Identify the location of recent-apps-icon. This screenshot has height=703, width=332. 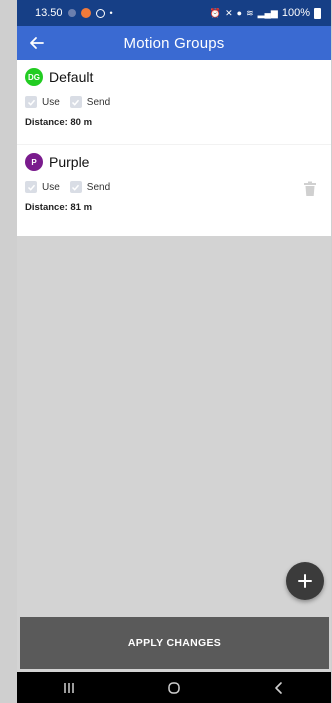
(69, 687).